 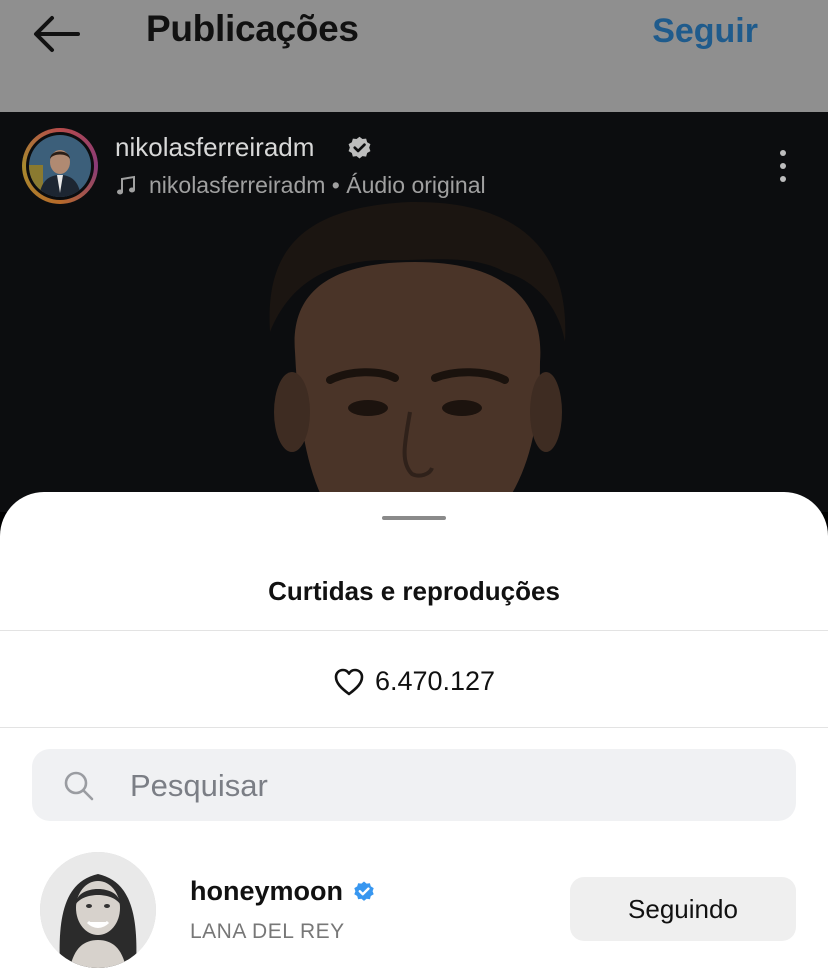 What do you see at coordinates (266, 891) in the screenshot?
I see `user-username: honeymoon` at bounding box center [266, 891].